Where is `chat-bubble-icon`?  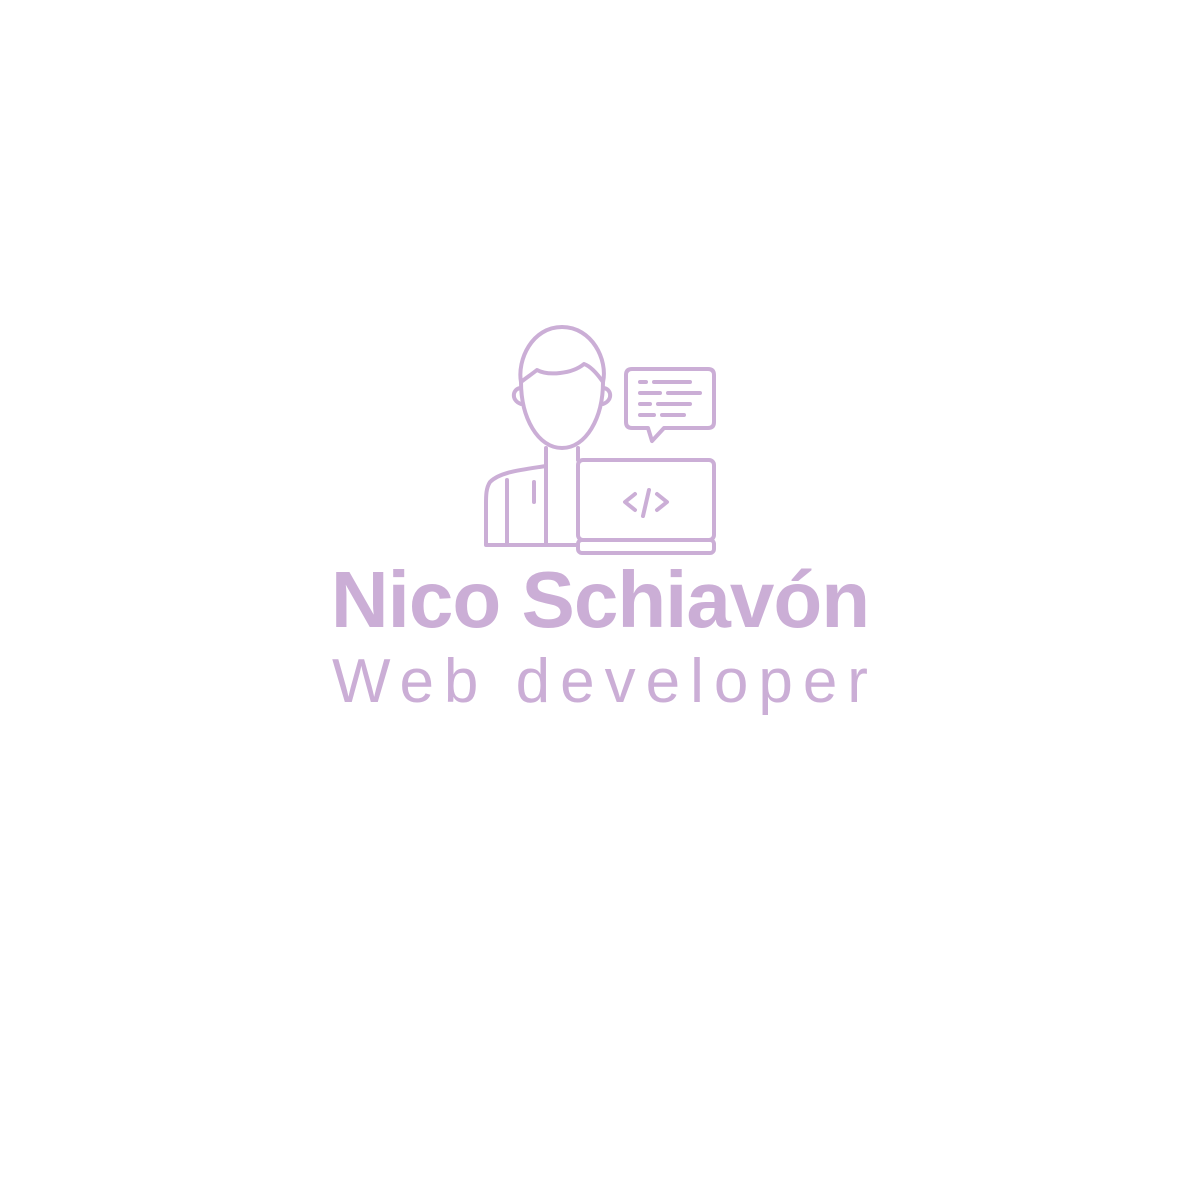
chat-bubble-icon is located at coordinates (670, 405).